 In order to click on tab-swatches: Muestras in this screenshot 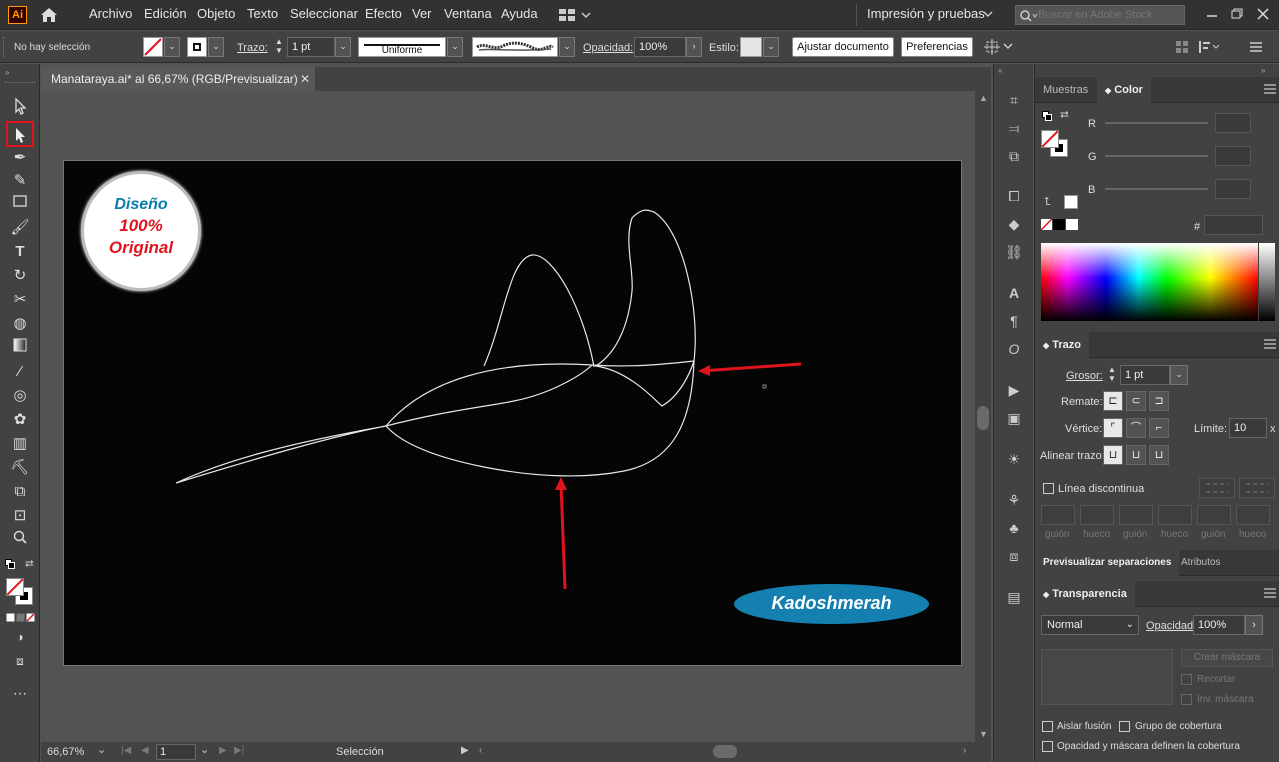, I will do `click(1065, 90)`.